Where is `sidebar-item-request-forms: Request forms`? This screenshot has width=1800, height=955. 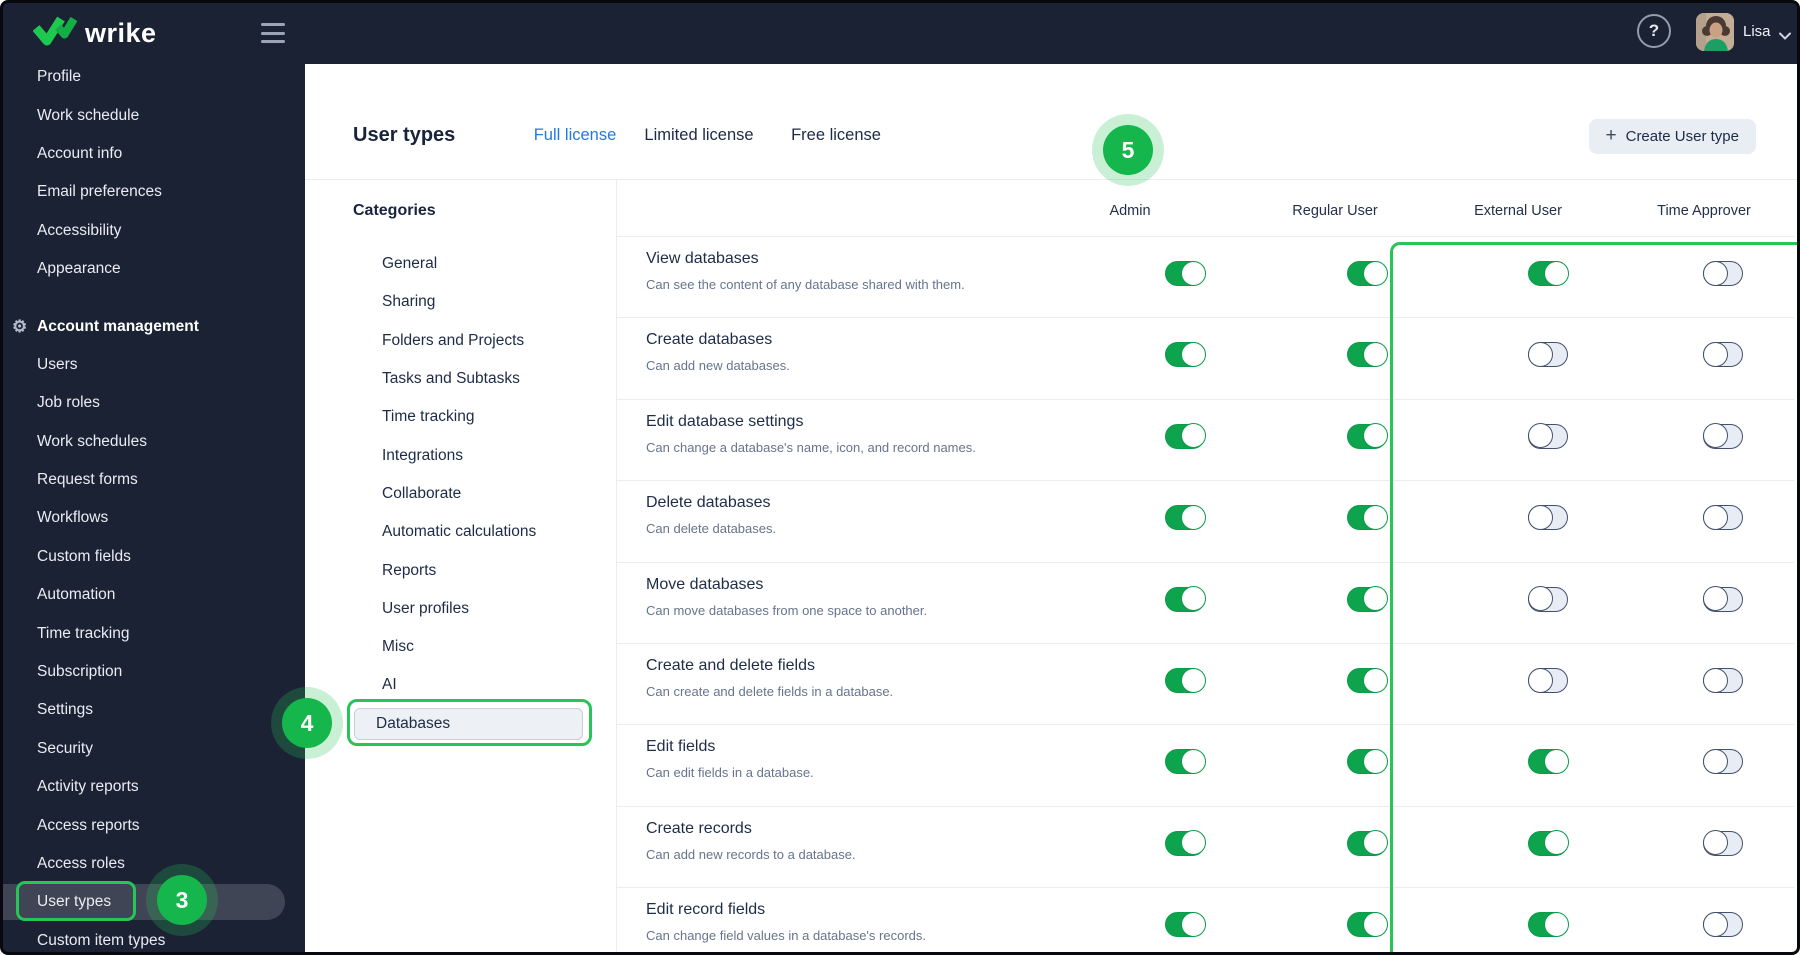
sidebar-item-request-forms: Request forms is located at coordinates (154, 480).